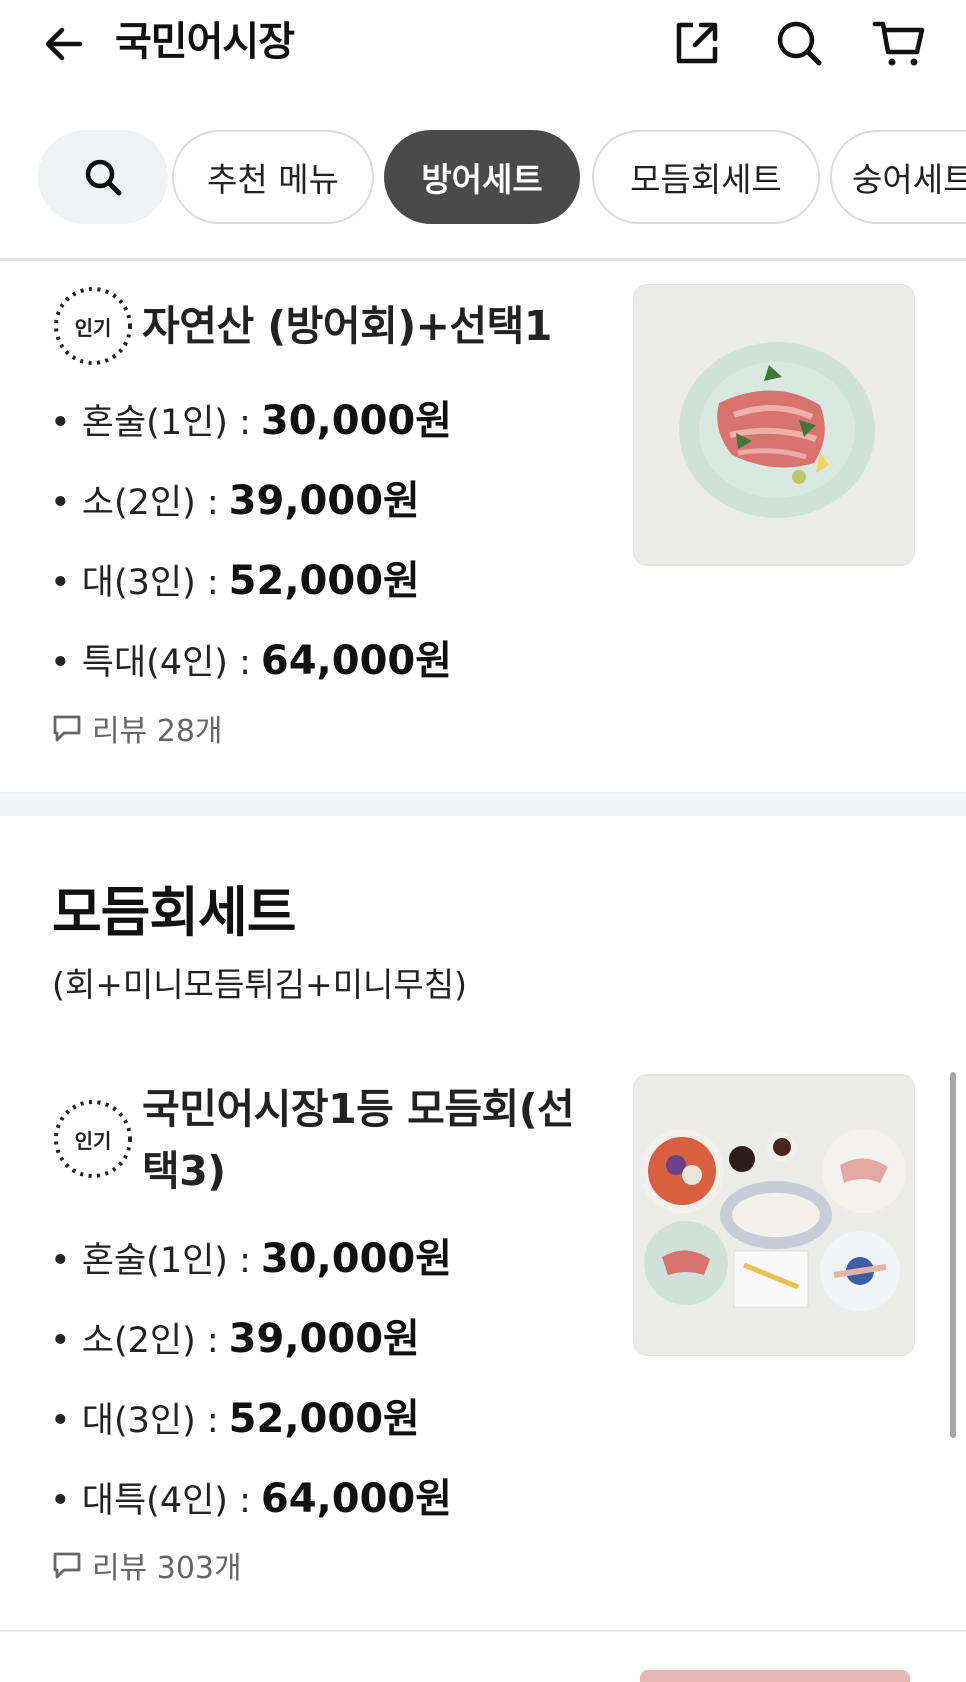 Image resolution: width=966 pixels, height=1682 pixels. What do you see at coordinates (347, 326) in the screenshot?
I see `item-name: 자연산 (방어회)+선택1` at bounding box center [347, 326].